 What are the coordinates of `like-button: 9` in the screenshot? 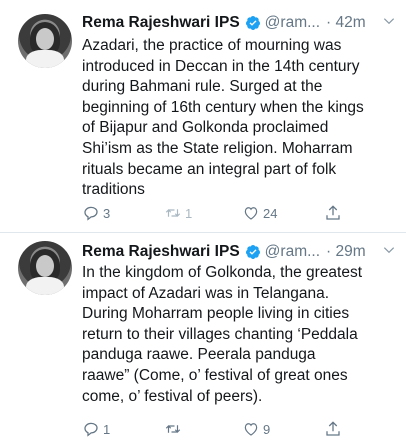 It's located at (256, 429).